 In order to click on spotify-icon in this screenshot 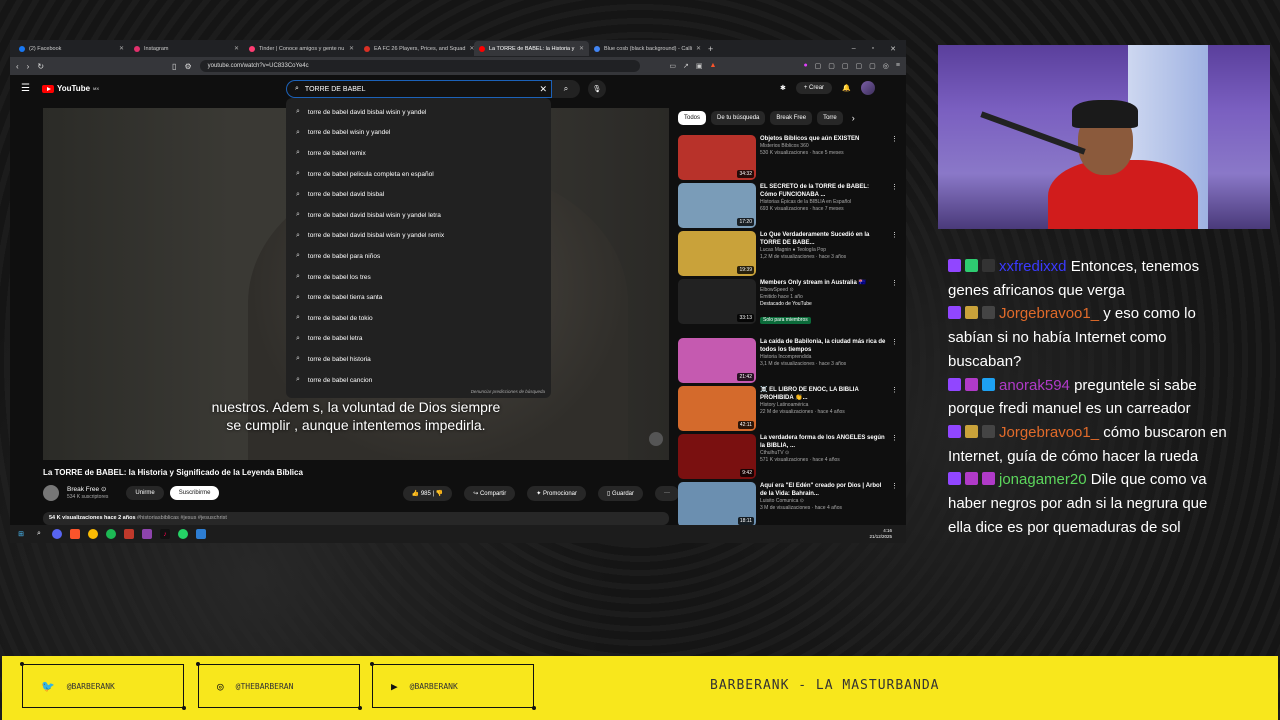, I will do `click(111, 534)`.